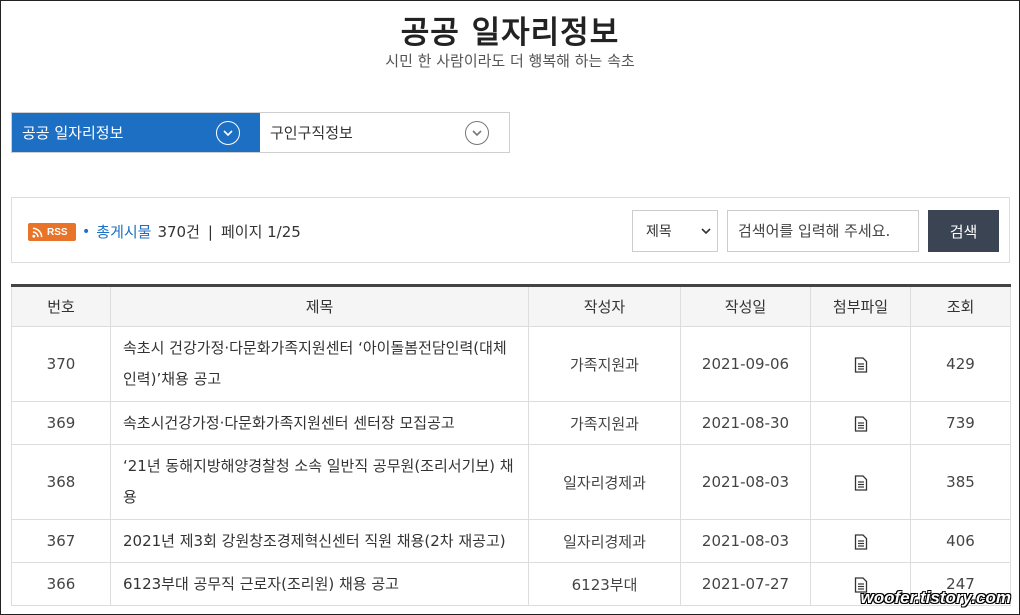 Image resolution: width=1020 pixels, height=615 pixels. I want to click on rss-button: RSS, so click(52, 232).